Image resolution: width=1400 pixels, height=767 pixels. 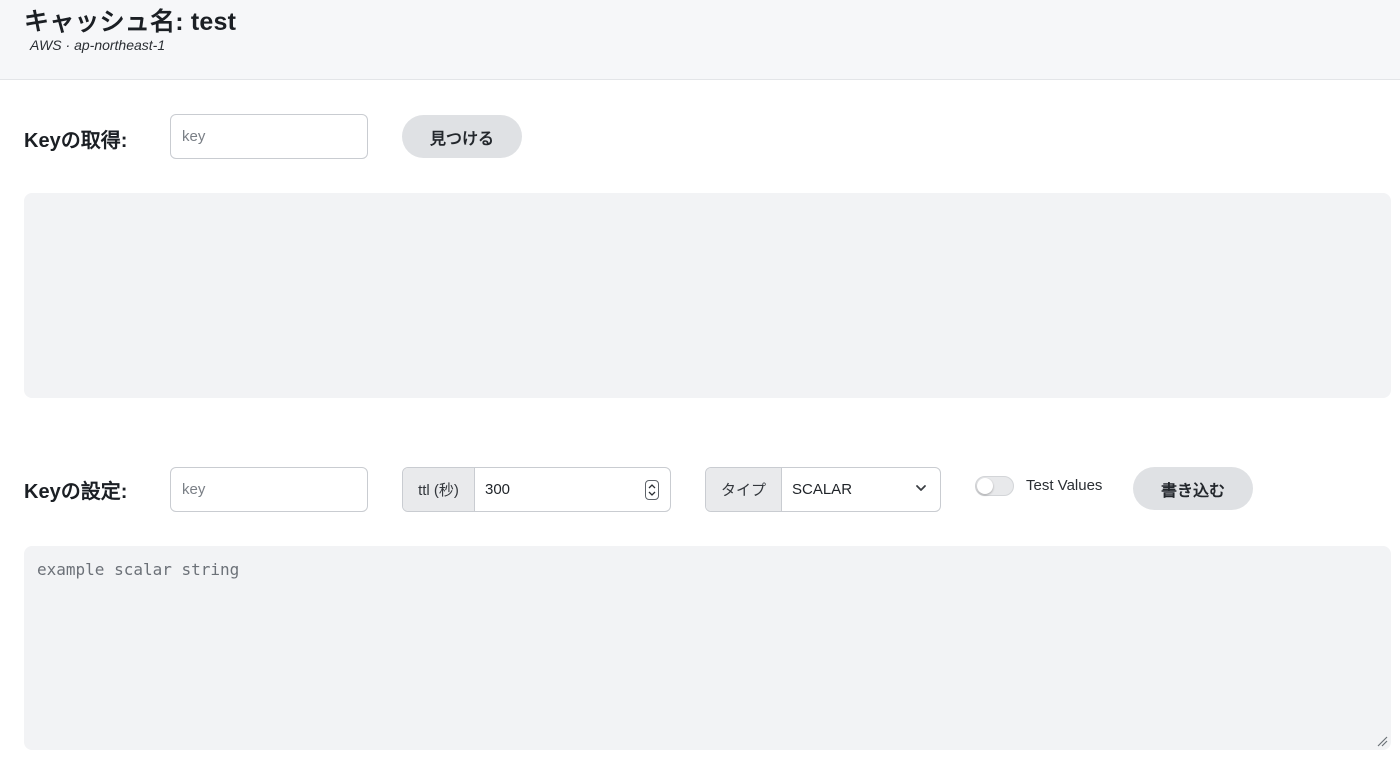 I want to click on test-values-toggle, so click(x=994, y=486).